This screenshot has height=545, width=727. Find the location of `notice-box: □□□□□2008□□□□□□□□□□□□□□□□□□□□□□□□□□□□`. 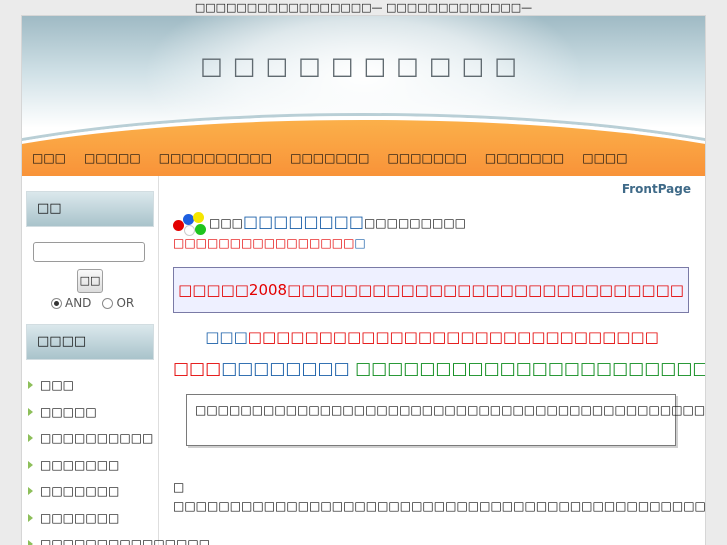

notice-box: □□□□□2008□□□□□□□□□□□□□□□□□□□□□□□□□□□□ is located at coordinates (431, 290).